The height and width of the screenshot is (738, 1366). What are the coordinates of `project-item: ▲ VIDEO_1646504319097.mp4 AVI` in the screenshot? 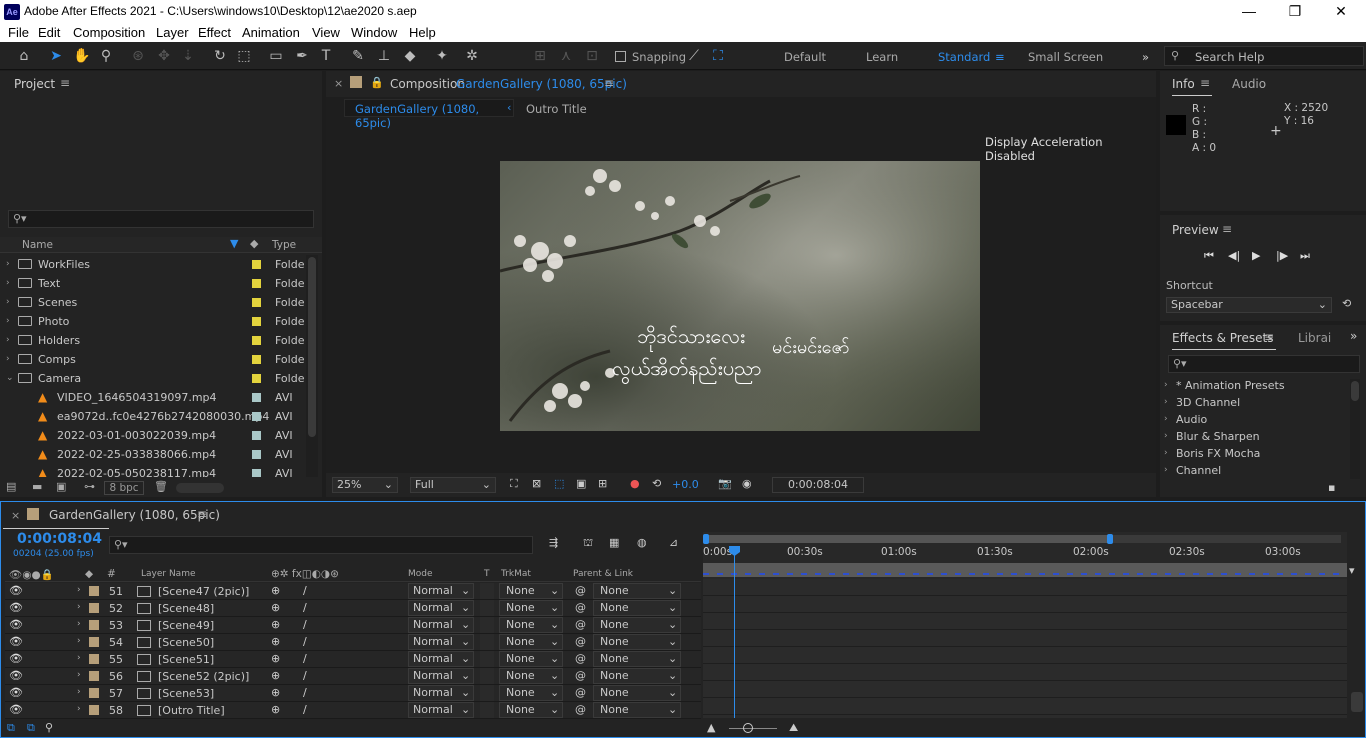 It's located at (160, 397).